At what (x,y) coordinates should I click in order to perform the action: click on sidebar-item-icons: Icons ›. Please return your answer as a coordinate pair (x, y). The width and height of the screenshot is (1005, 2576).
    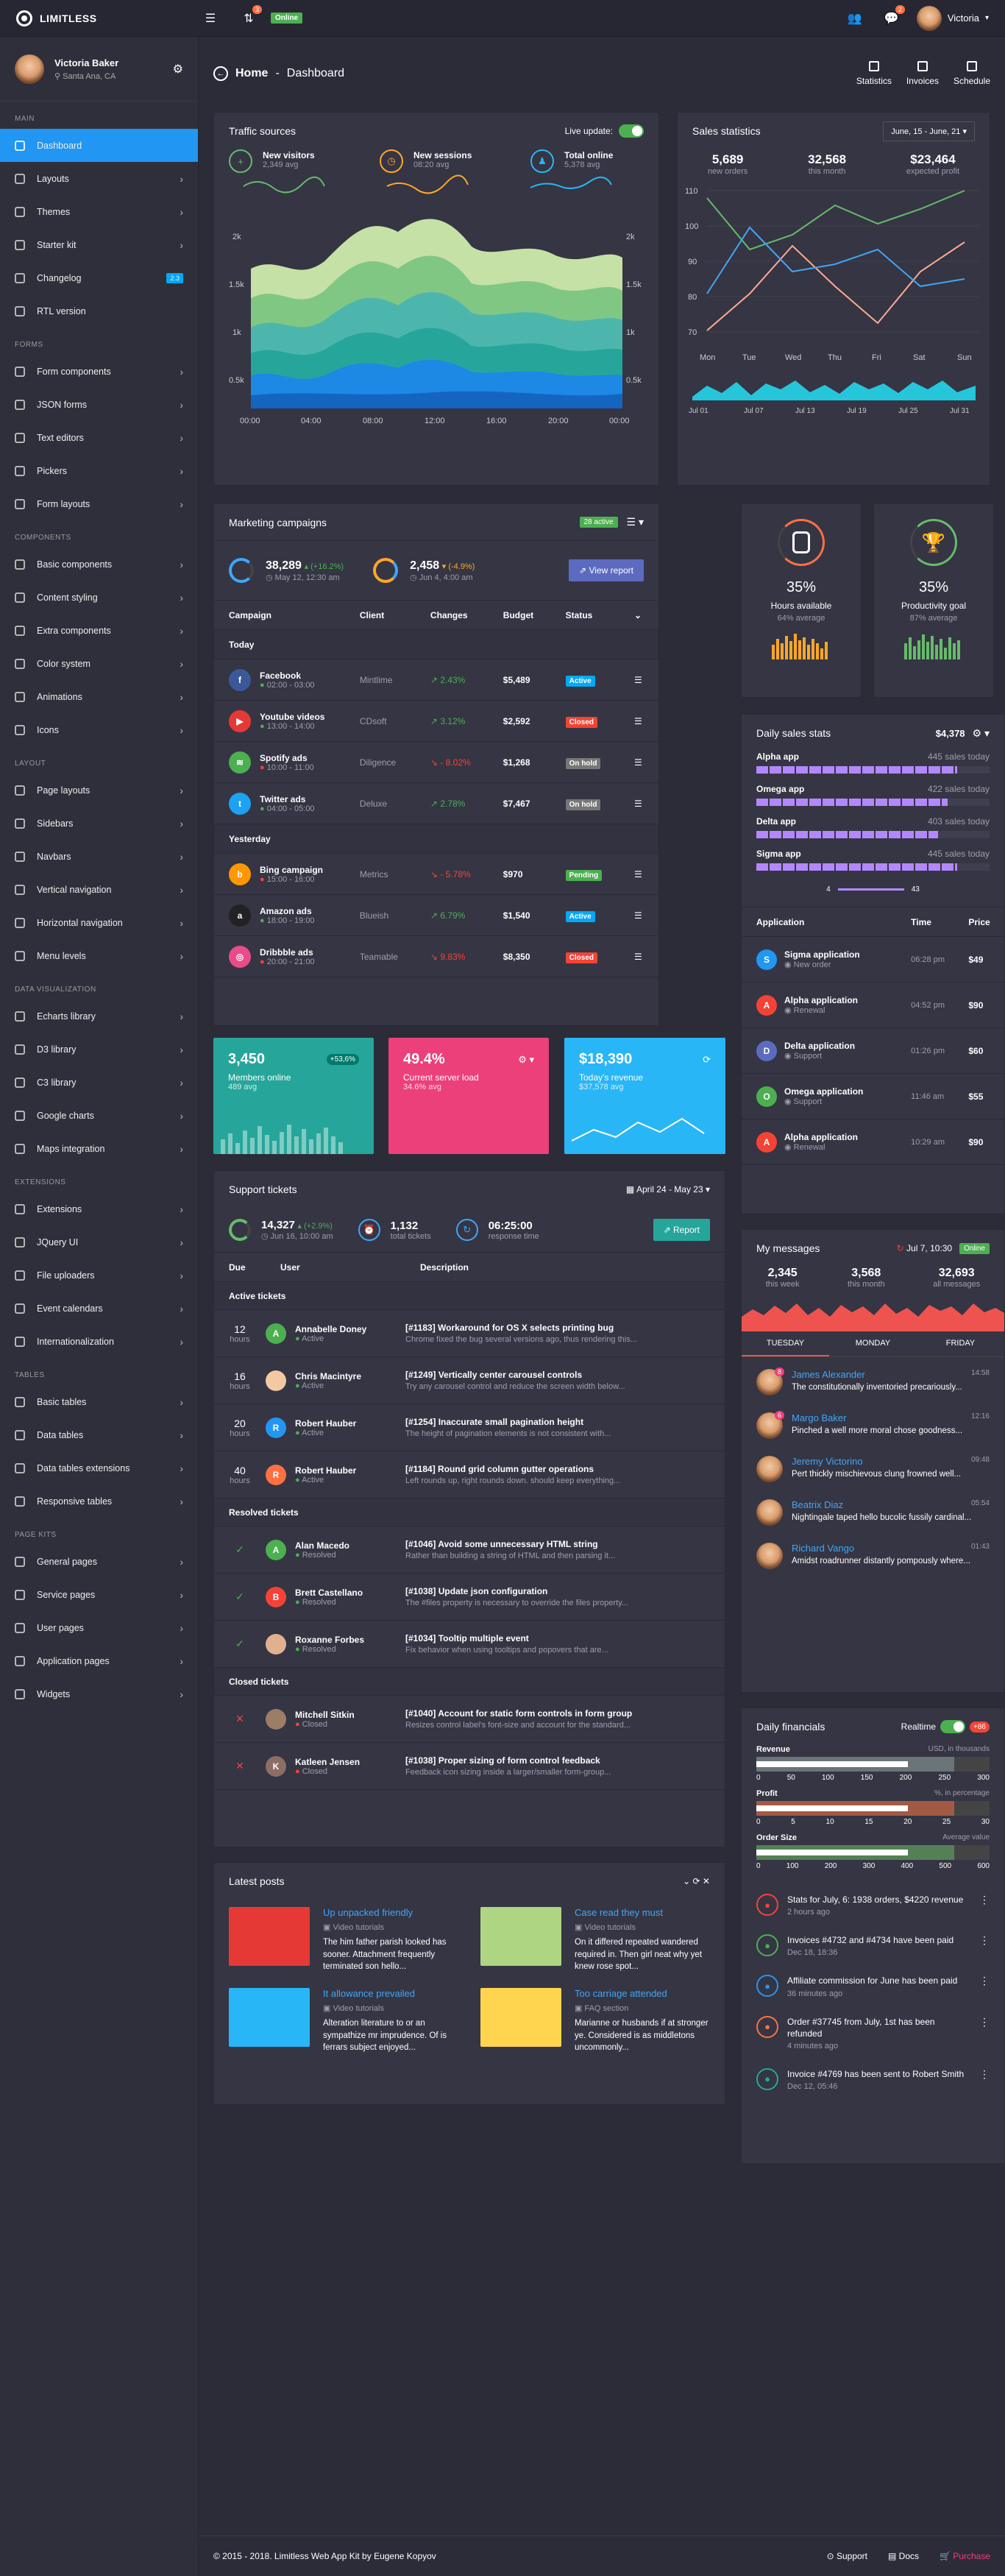
    Looking at the image, I should click on (99, 729).